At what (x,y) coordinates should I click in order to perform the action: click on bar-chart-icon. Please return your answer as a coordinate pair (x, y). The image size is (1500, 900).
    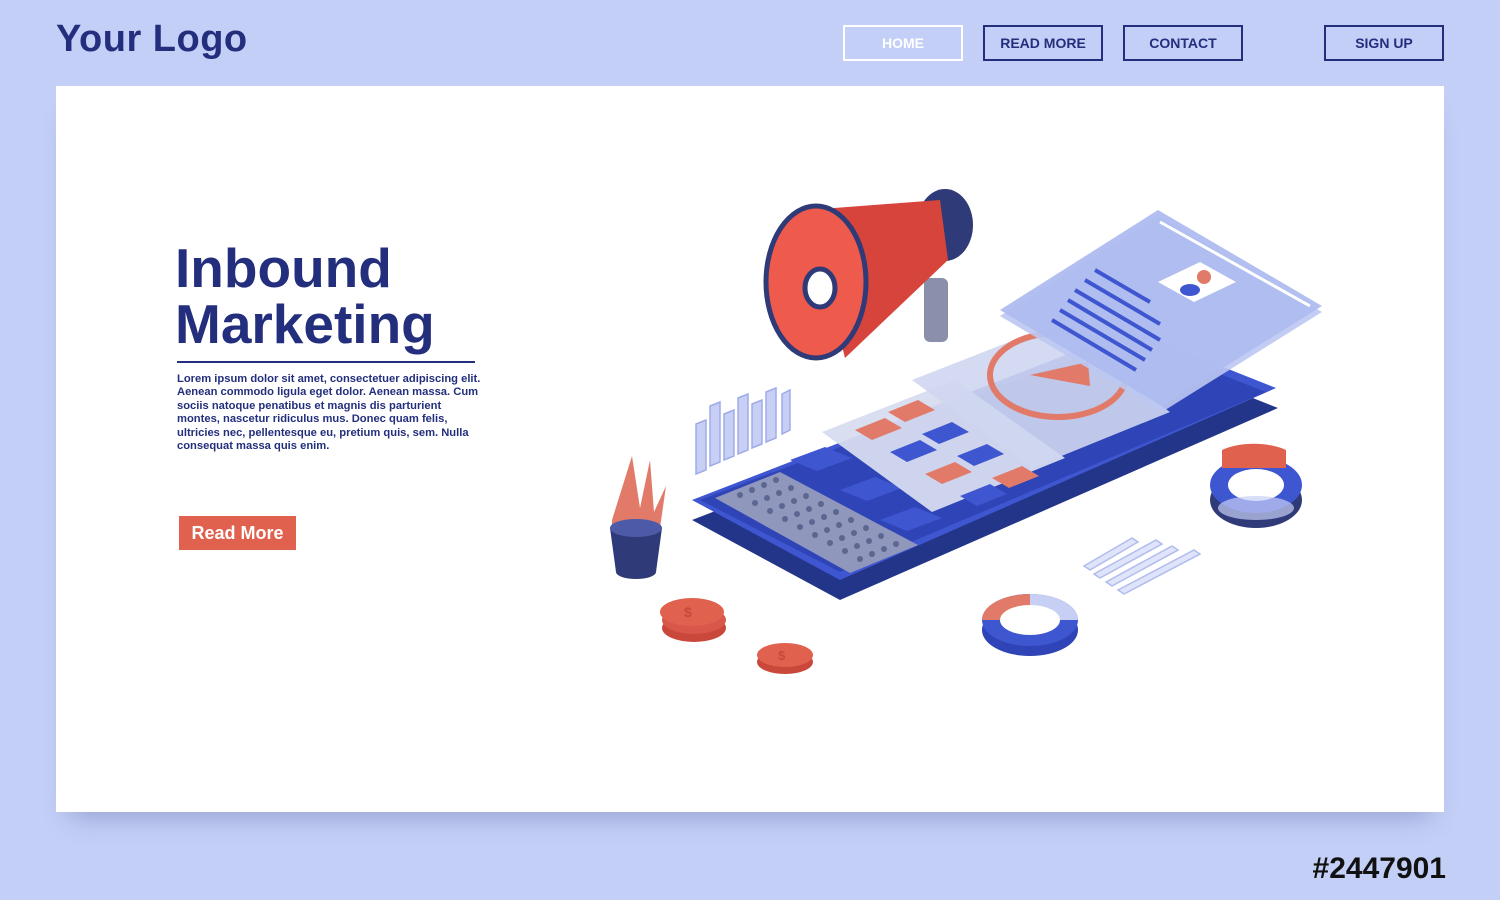
    Looking at the image, I should click on (743, 431).